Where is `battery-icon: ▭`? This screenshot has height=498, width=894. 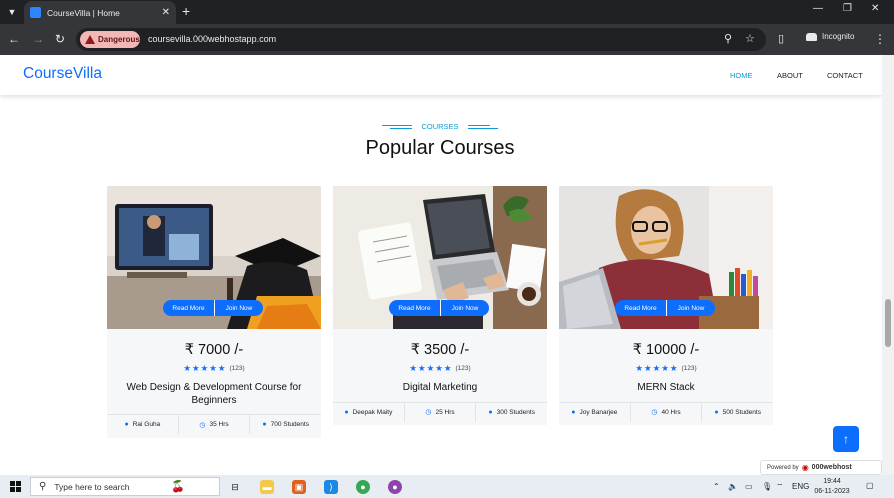 battery-icon: ▭ is located at coordinates (749, 486).